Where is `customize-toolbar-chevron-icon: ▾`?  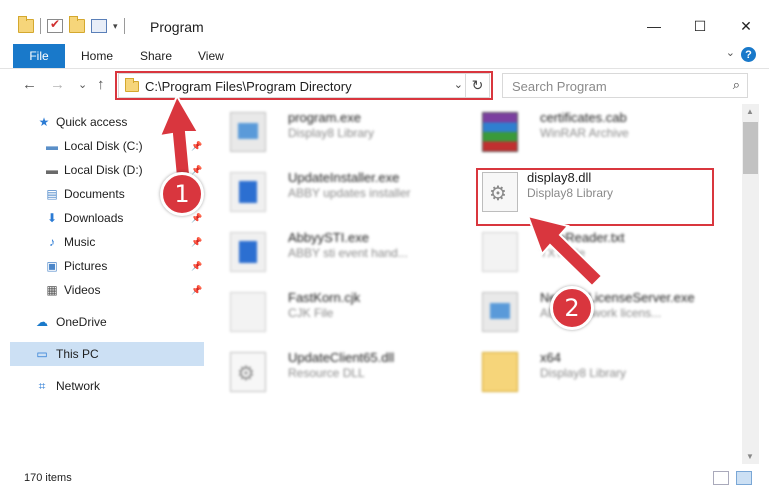 customize-toolbar-chevron-icon: ▾ is located at coordinates (115, 26).